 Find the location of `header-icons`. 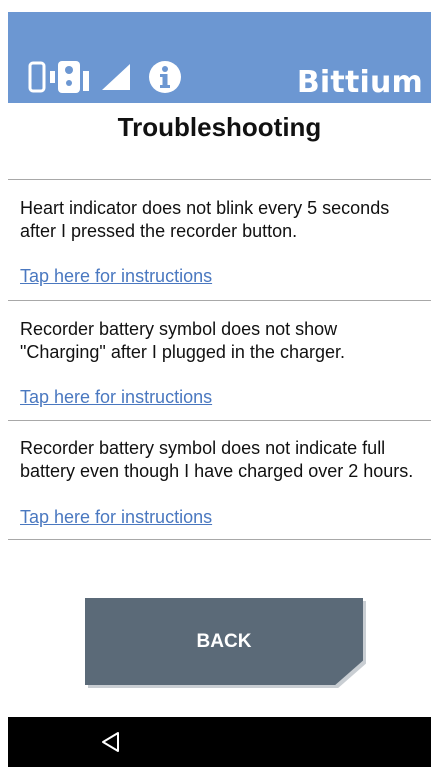

header-icons is located at coordinates (105, 77).